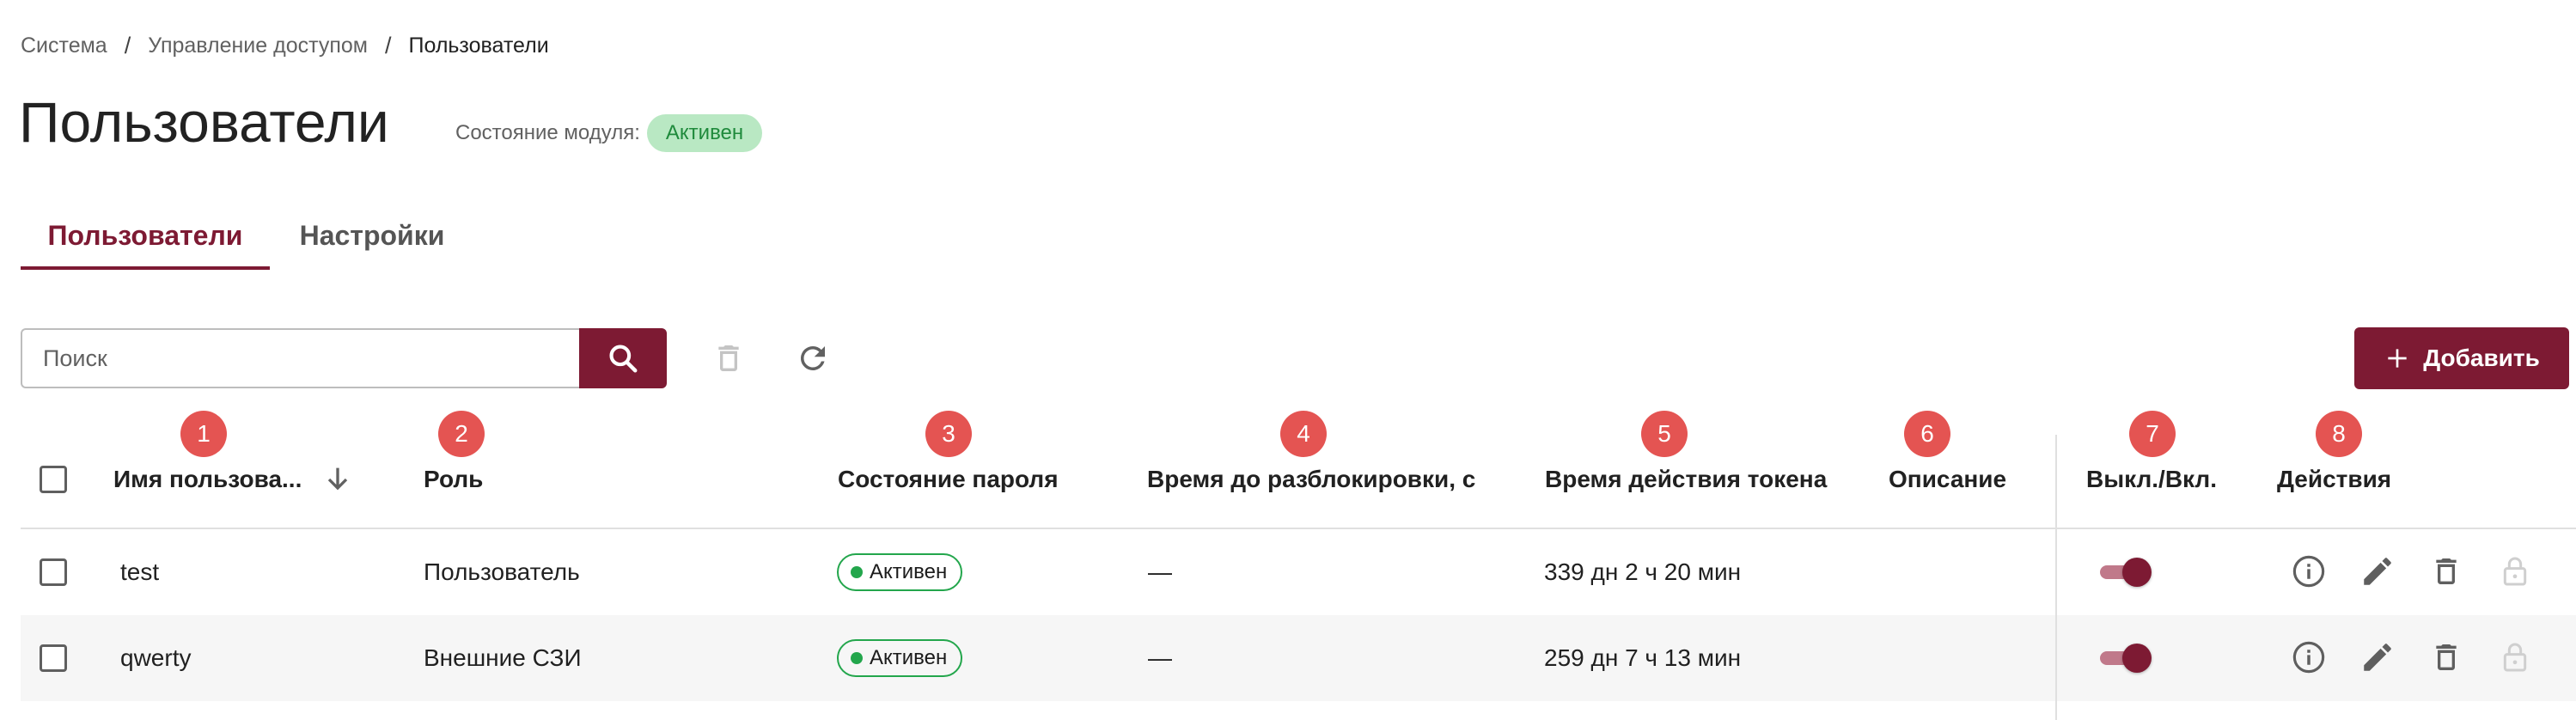 This screenshot has height=720, width=2576. What do you see at coordinates (948, 479) in the screenshot?
I see `column-header-password-state: Состояние пароля` at bounding box center [948, 479].